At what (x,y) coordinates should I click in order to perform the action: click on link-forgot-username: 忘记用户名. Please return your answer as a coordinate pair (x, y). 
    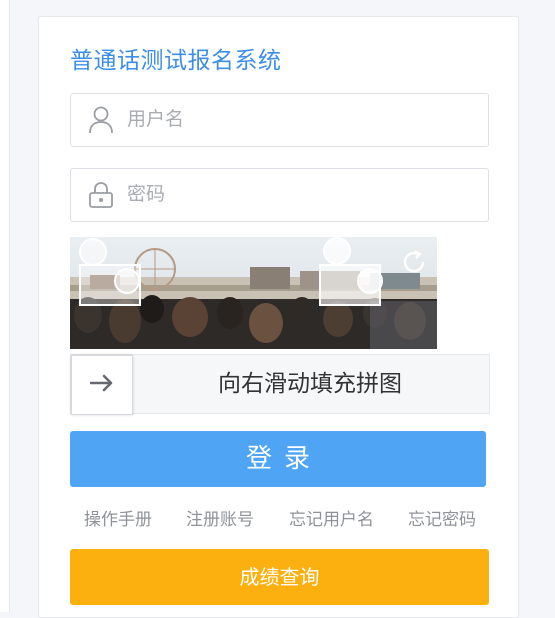
    Looking at the image, I should click on (331, 517).